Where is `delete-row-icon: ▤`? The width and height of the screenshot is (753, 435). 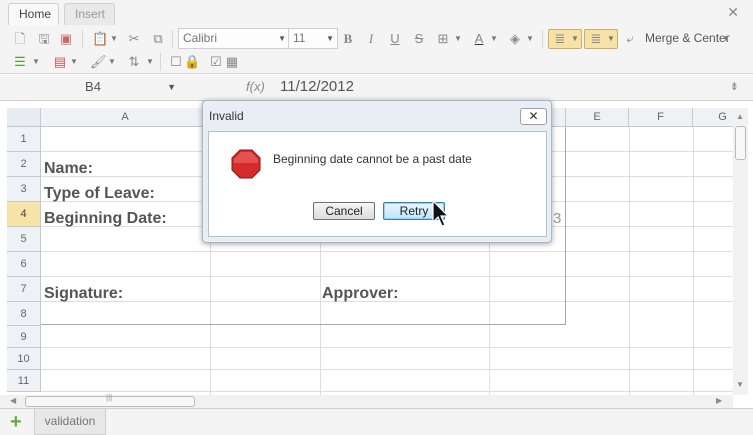 delete-row-icon: ▤ is located at coordinates (60, 62).